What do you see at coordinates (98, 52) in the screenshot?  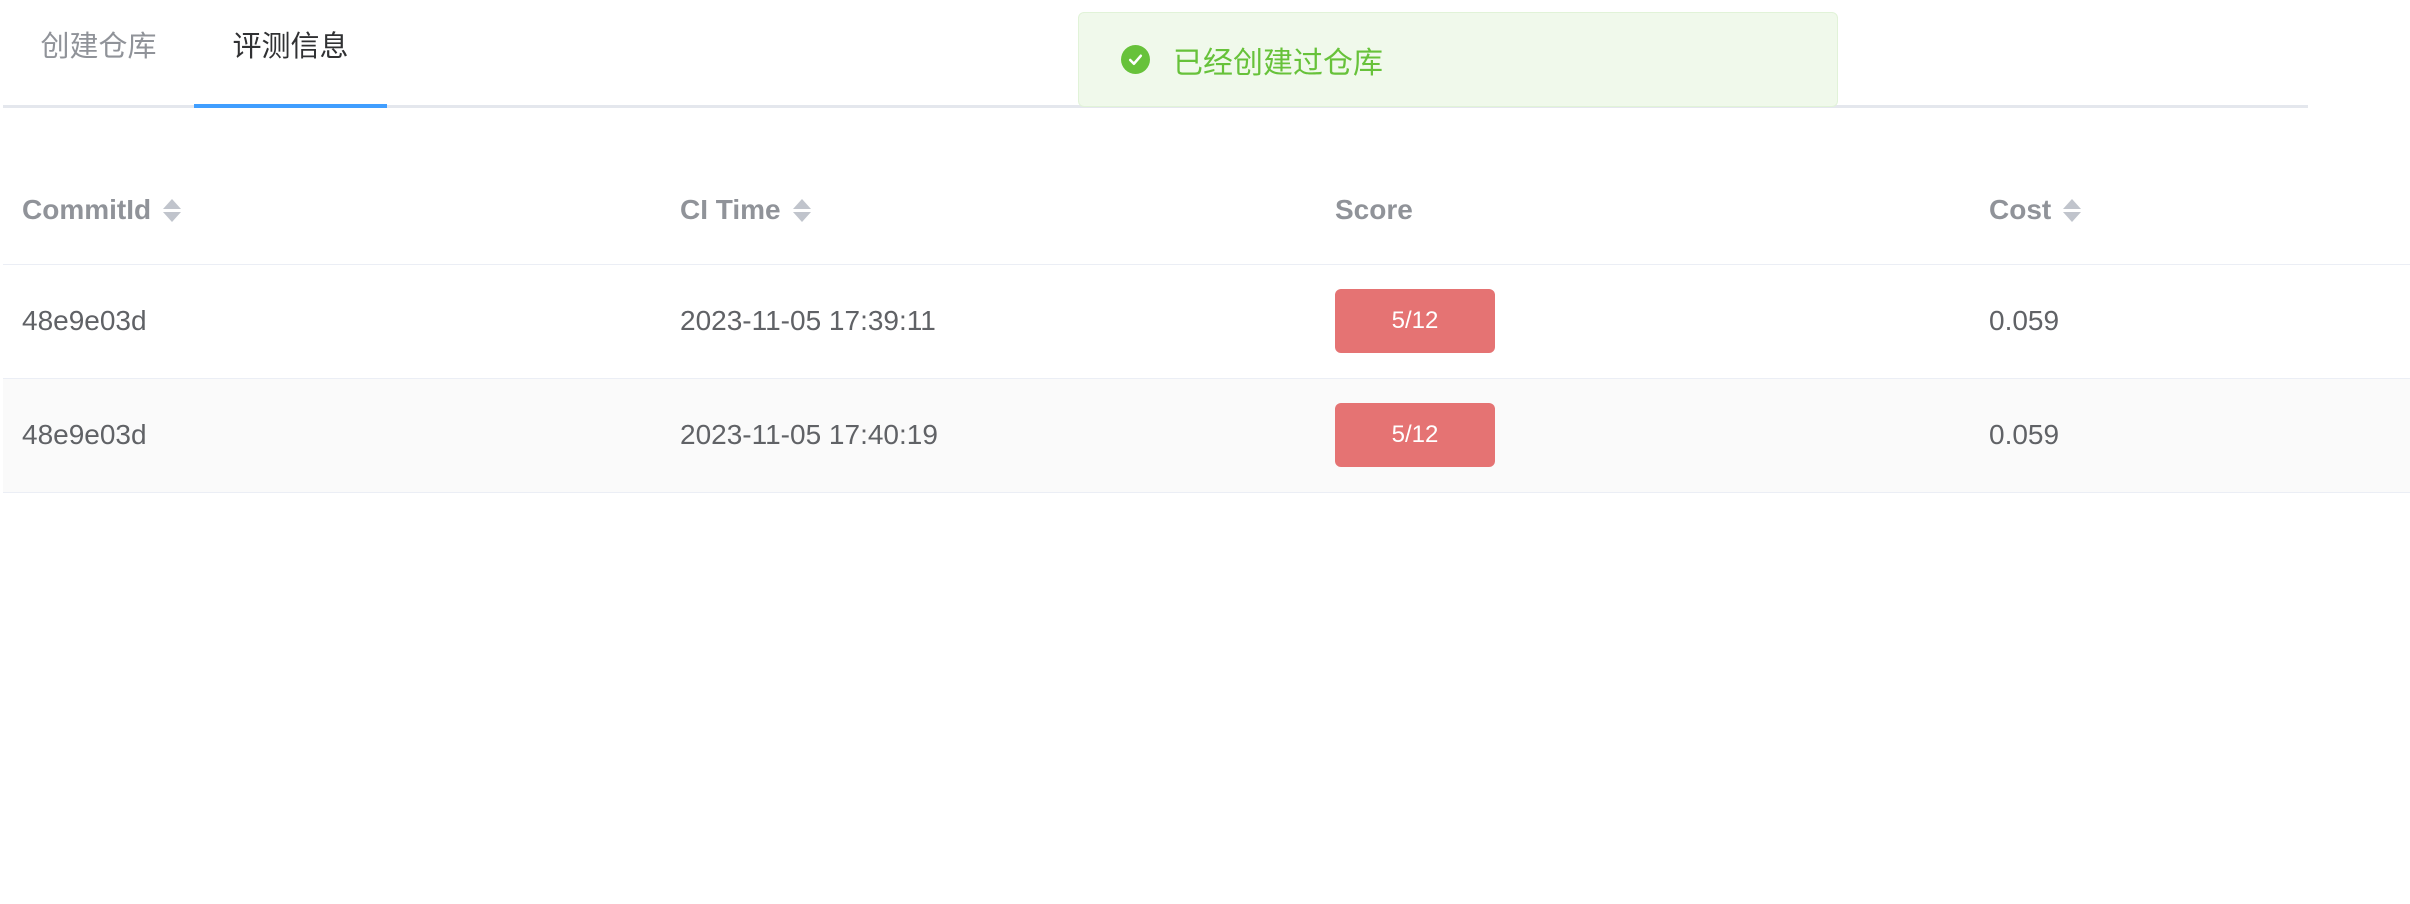 I see `tab-create-repo: 创建仓库` at bounding box center [98, 52].